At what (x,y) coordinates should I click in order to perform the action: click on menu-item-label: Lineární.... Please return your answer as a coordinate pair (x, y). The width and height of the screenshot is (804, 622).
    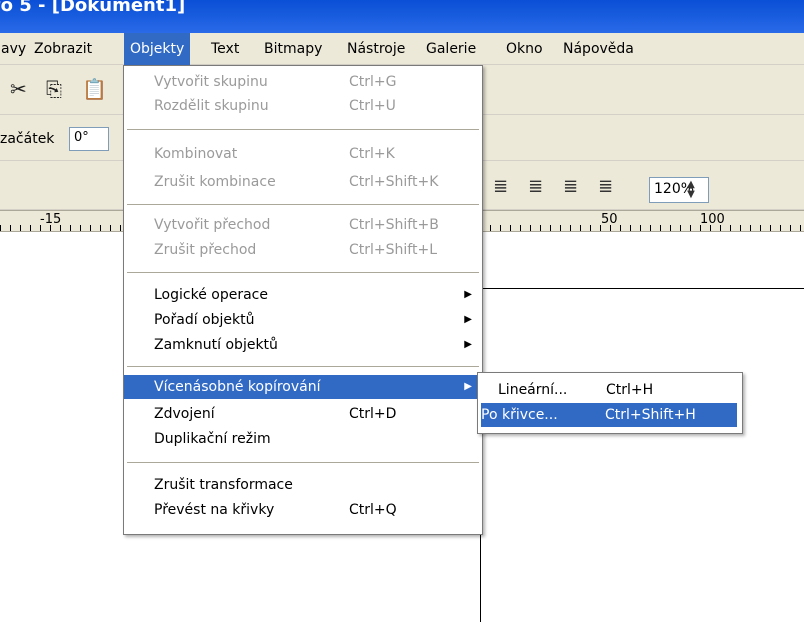
    Looking at the image, I should click on (533, 390).